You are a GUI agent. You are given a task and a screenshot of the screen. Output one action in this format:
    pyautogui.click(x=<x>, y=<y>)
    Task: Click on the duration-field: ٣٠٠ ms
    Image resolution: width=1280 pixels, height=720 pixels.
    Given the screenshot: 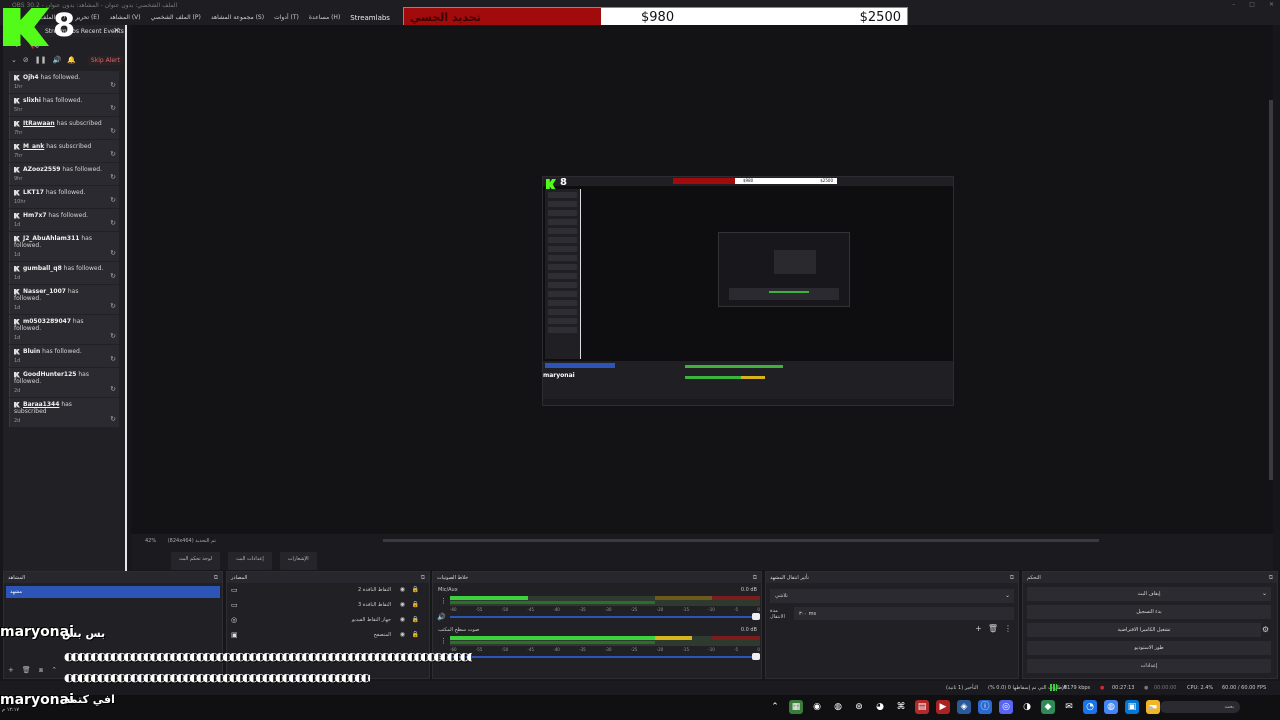 What is the action you would take?
    pyautogui.click(x=904, y=613)
    